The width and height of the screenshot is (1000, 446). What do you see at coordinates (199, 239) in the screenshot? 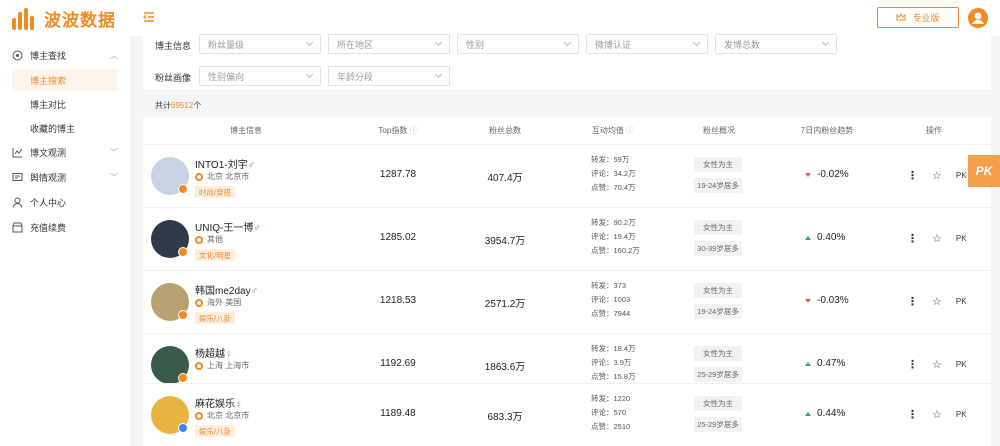
I see `location-icon` at bounding box center [199, 239].